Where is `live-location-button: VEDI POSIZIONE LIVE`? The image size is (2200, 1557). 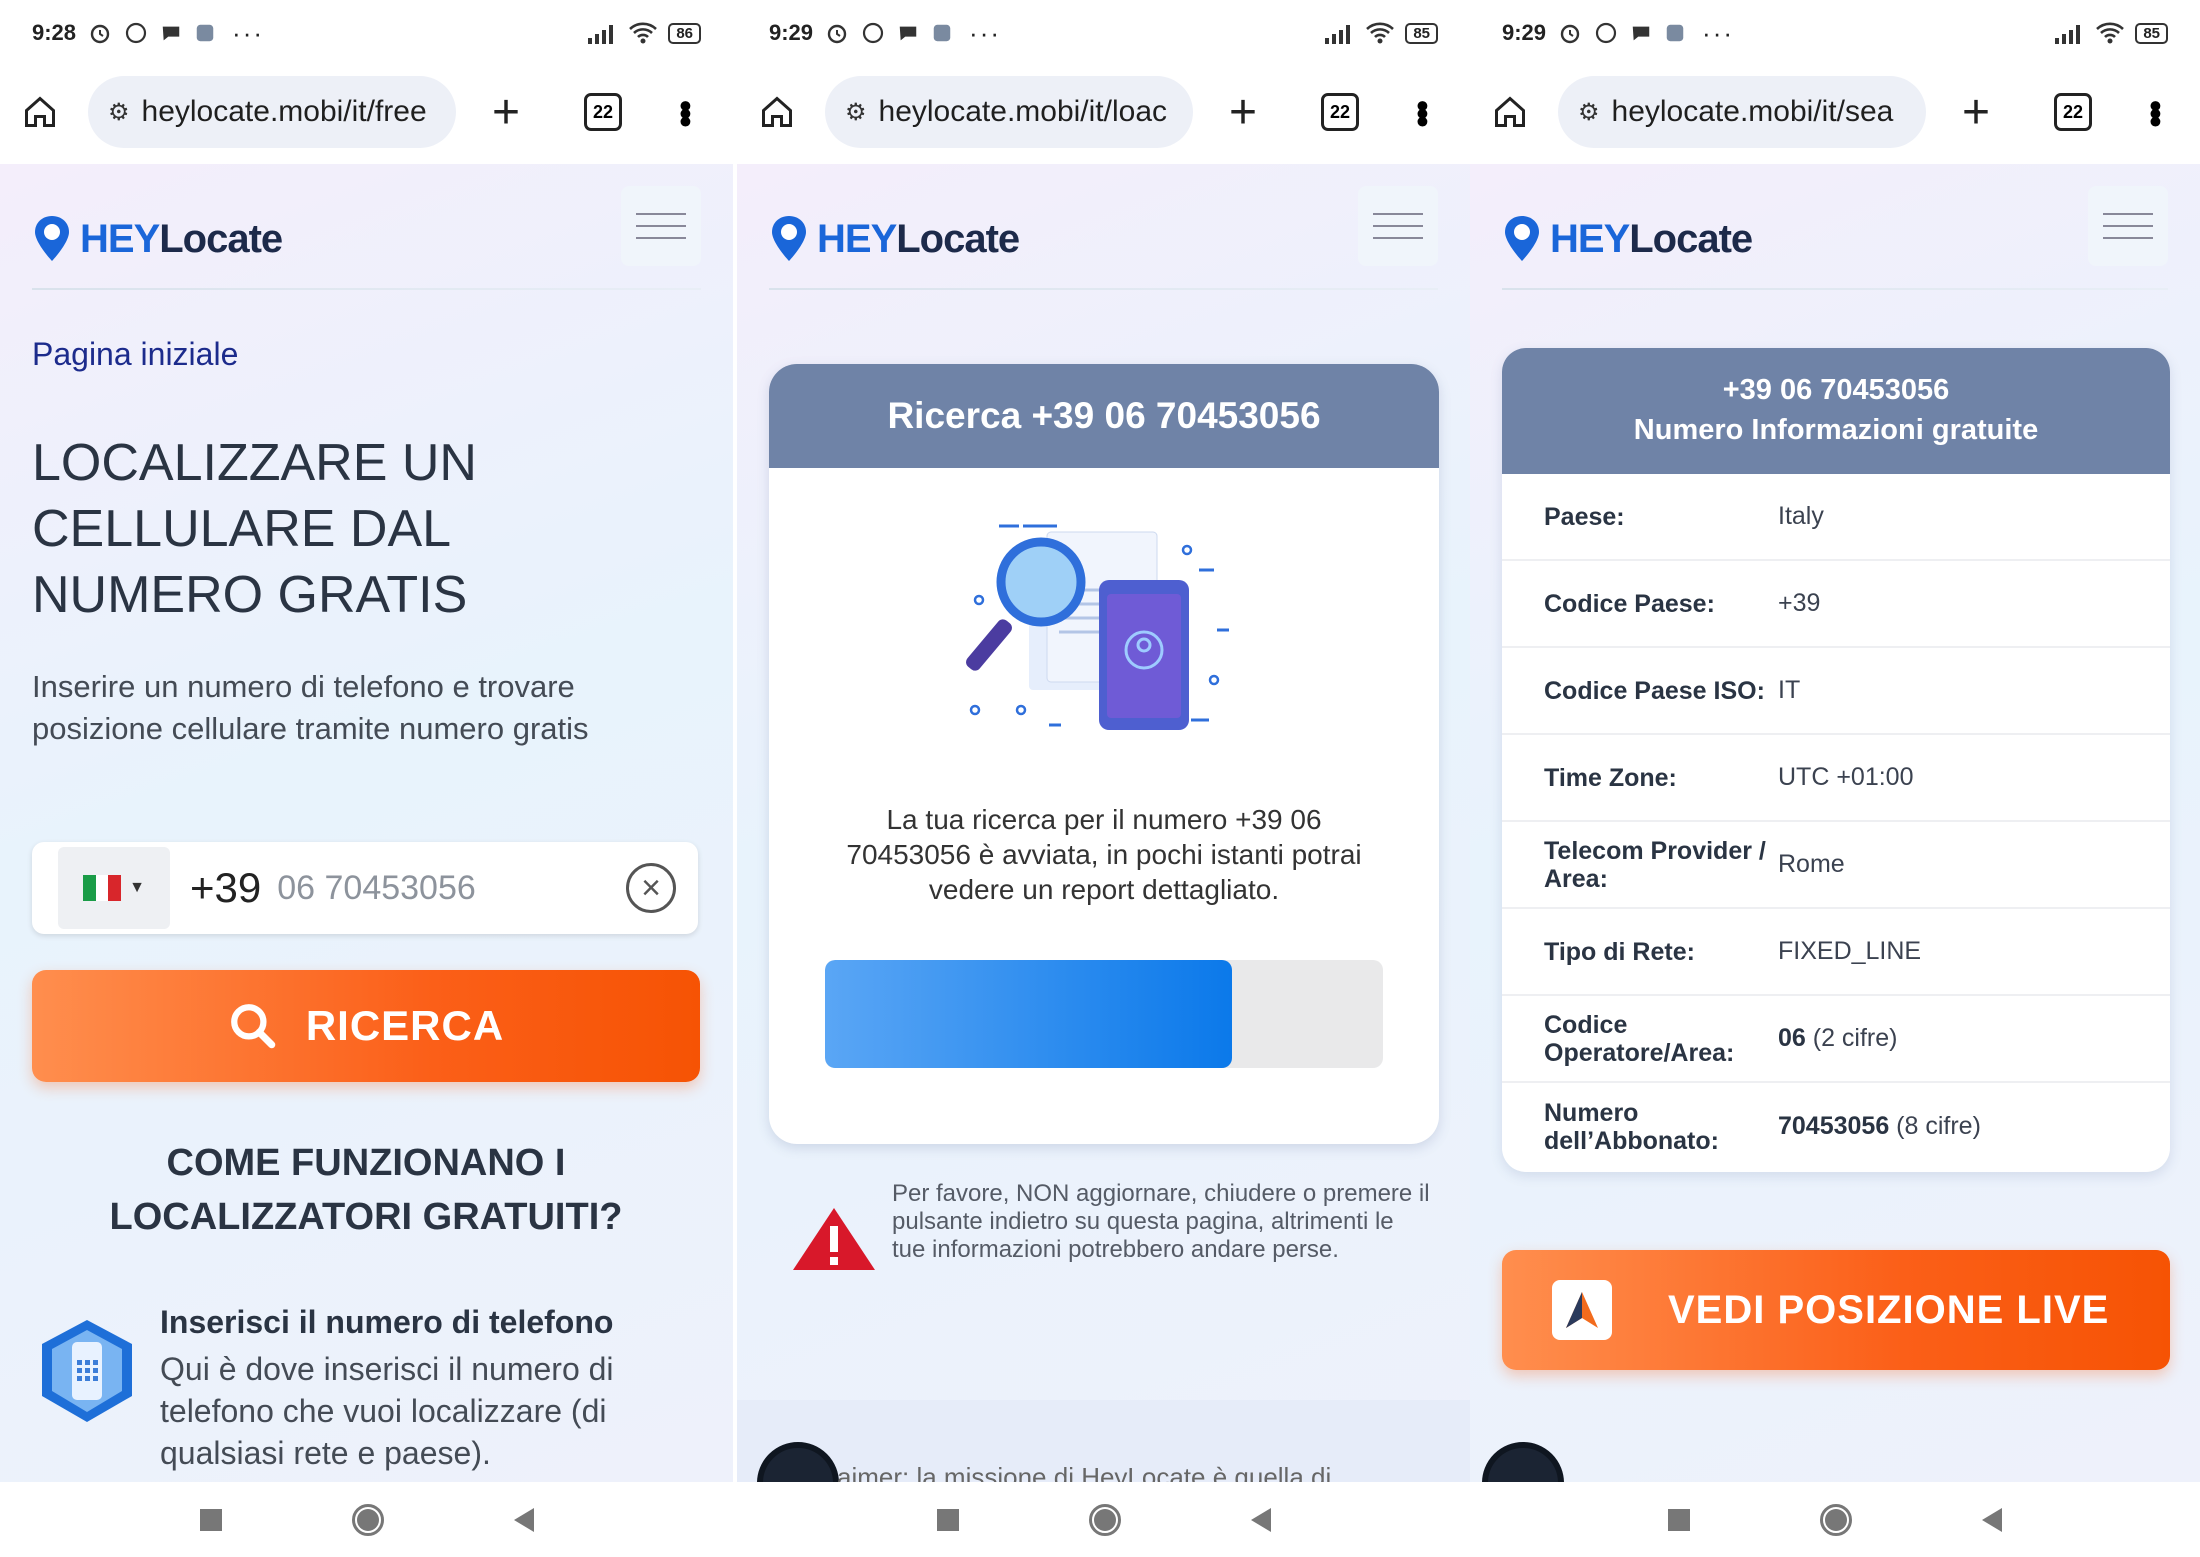 live-location-button: VEDI POSIZIONE LIVE is located at coordinates (1836, 1310).